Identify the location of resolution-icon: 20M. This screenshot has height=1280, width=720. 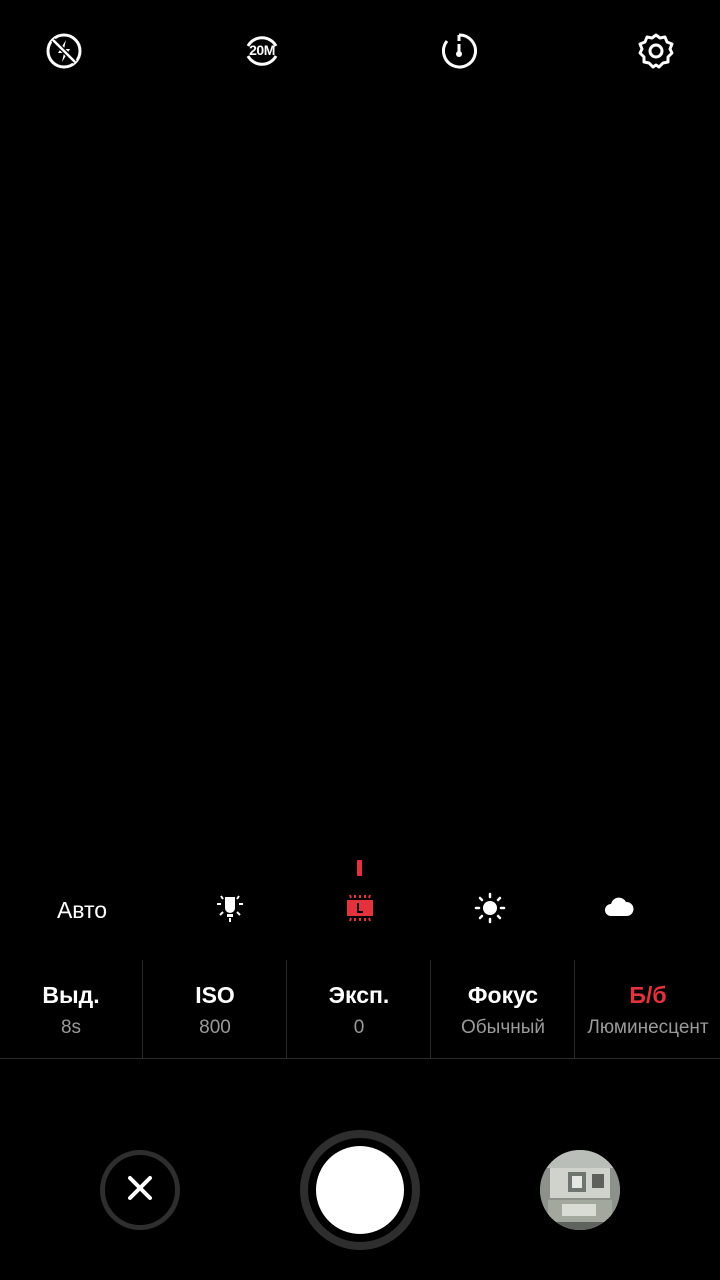
(262, 51).